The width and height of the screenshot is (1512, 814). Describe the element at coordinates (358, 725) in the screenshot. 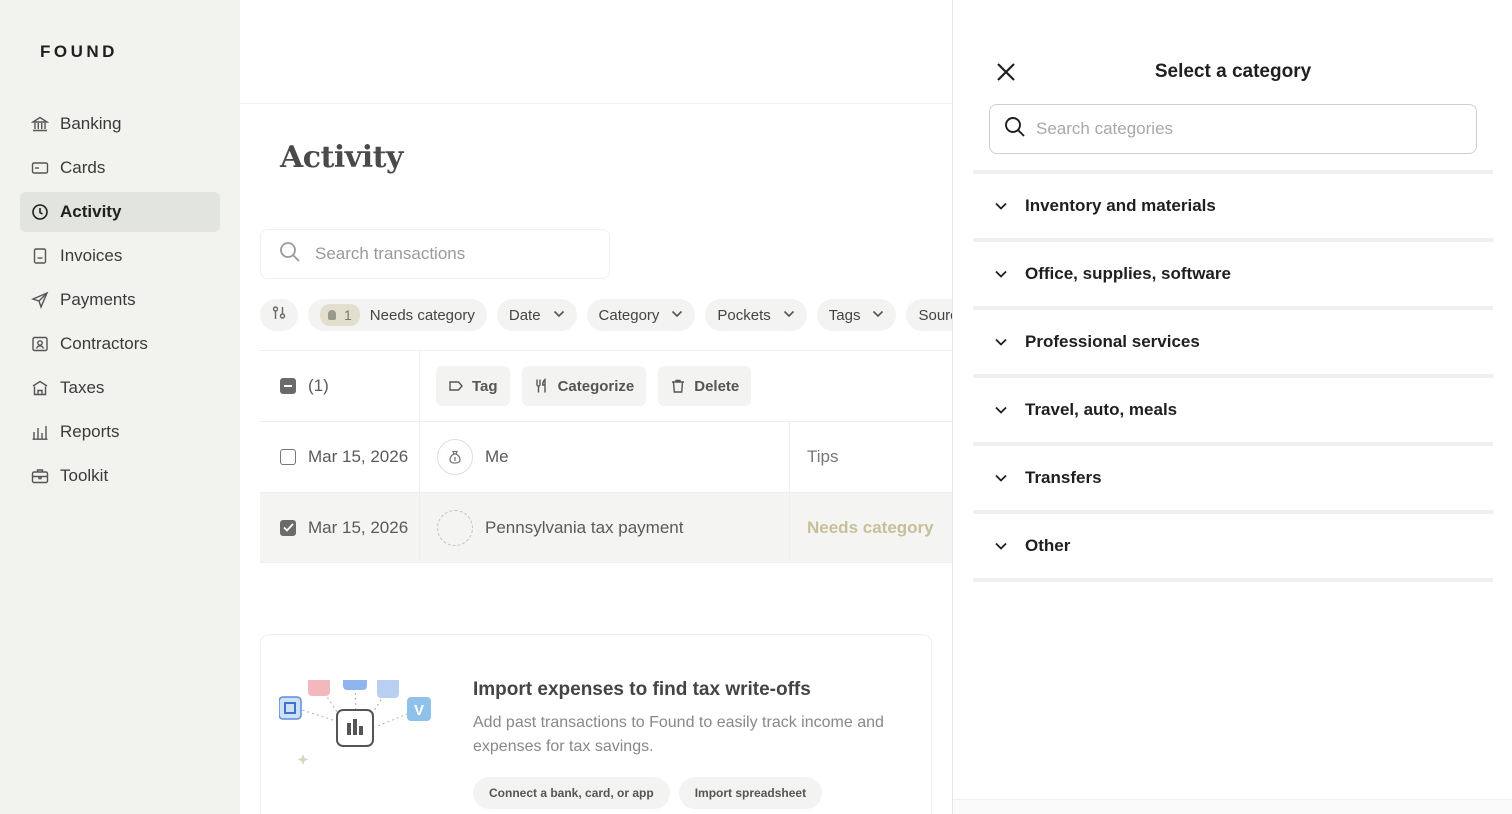

I see `connected-apps-illustration: V` at that location.